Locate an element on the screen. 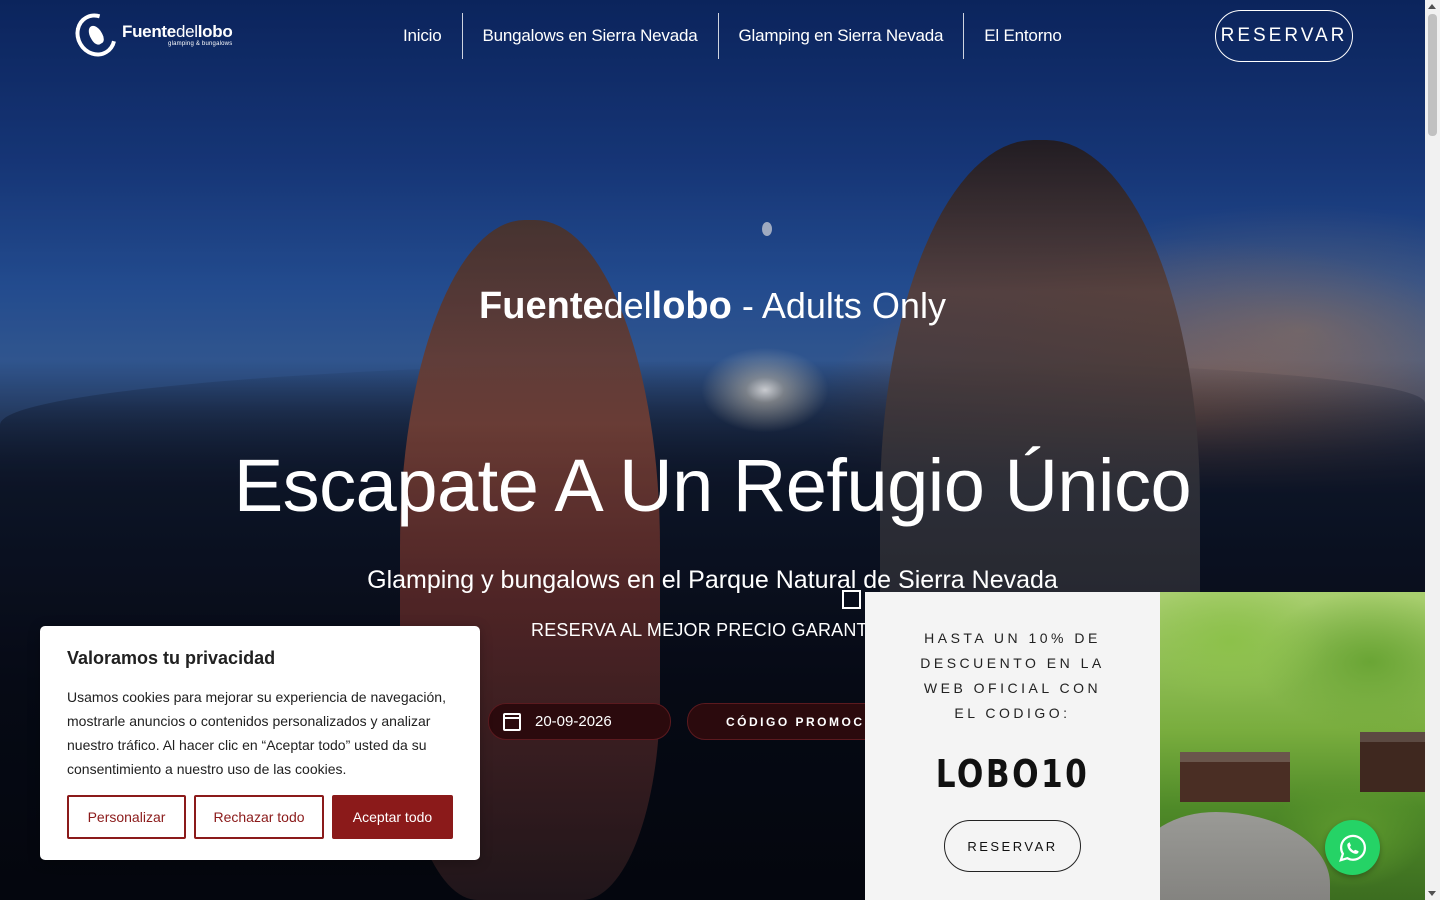  hero-headline: Escapate A Un Refugio Único is located at coordinates (712, 485).